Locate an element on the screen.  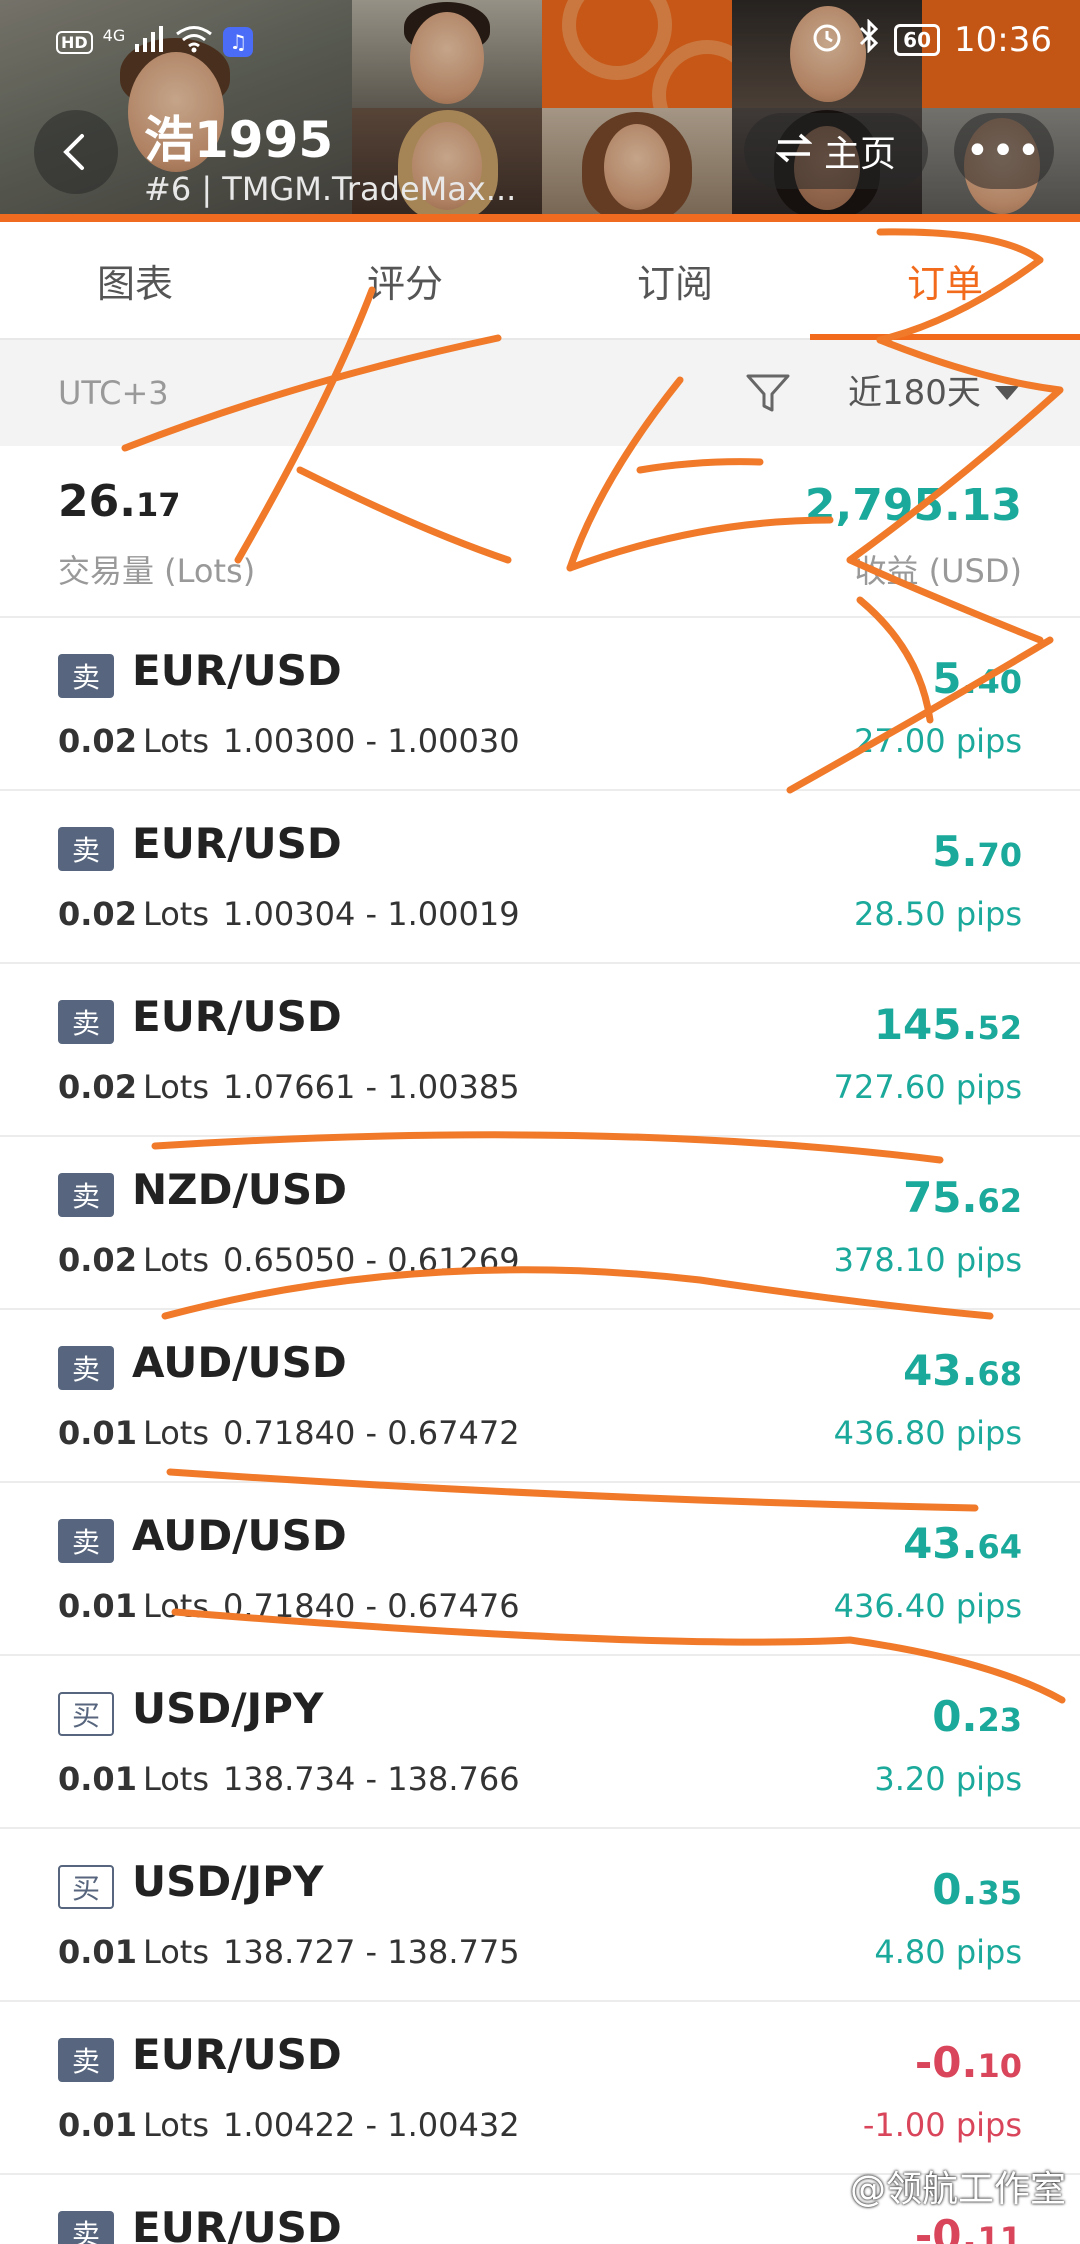
profit-label: 收益 (USD) is located at coordinates (938, 571).